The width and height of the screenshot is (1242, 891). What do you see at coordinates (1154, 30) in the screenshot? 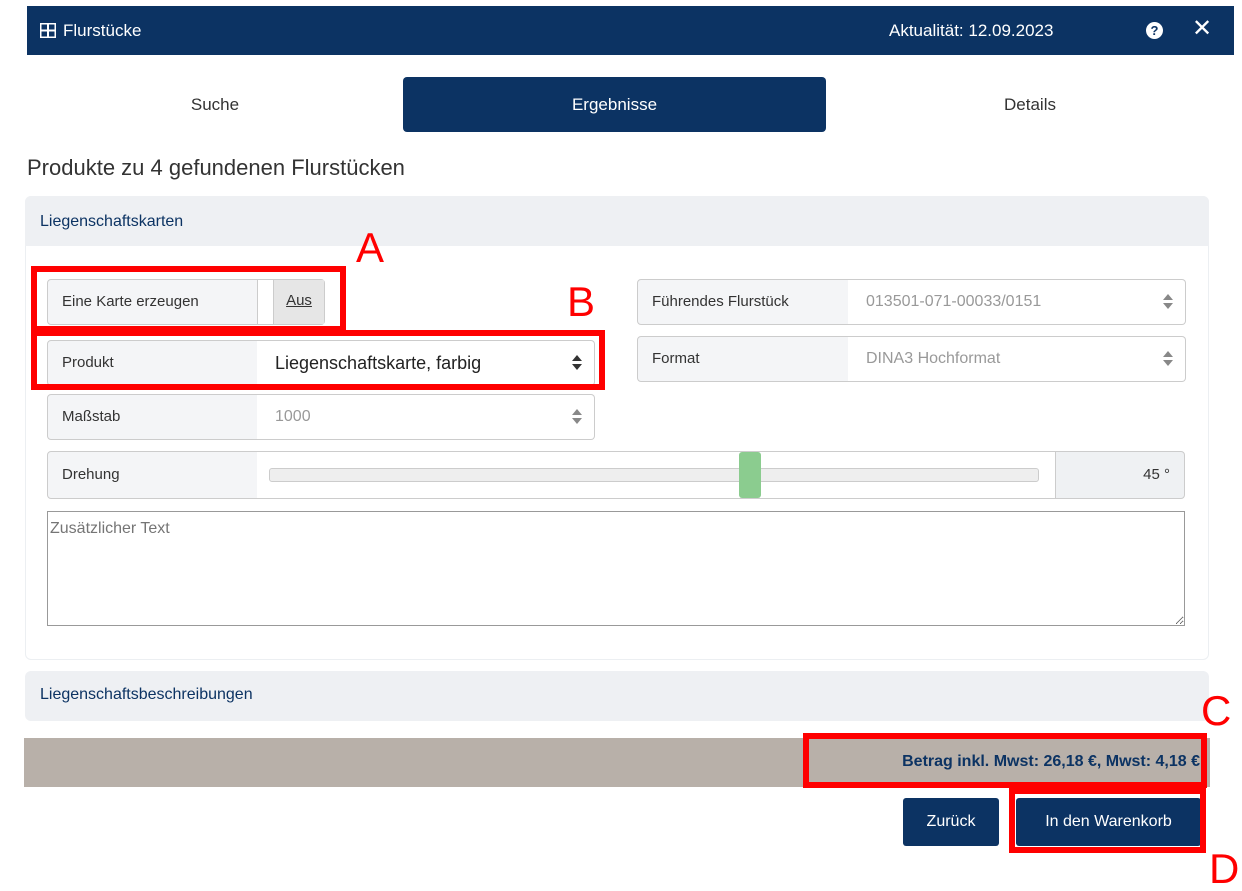
I see `help-icon: ?` at bounding box center [1154, 30].